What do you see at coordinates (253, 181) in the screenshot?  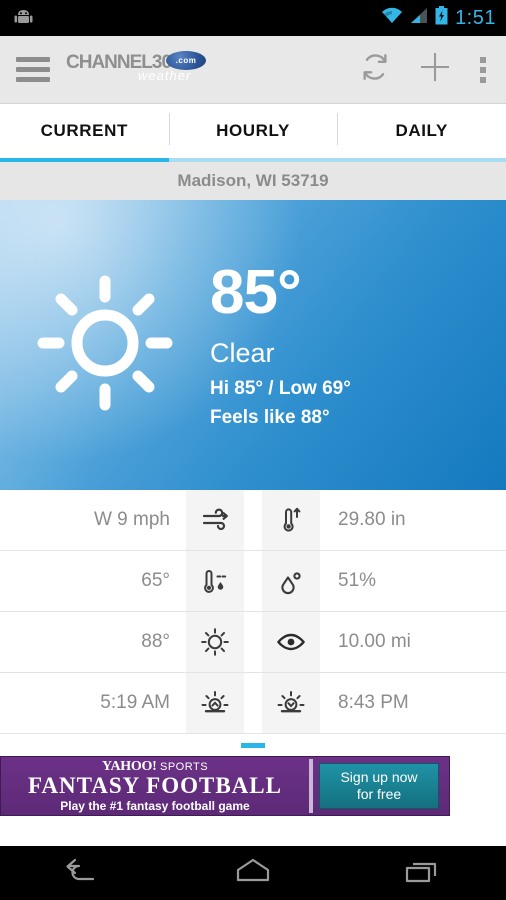 I see `location-bar: Madison, WI 53719` at bounding box center [253, 181].